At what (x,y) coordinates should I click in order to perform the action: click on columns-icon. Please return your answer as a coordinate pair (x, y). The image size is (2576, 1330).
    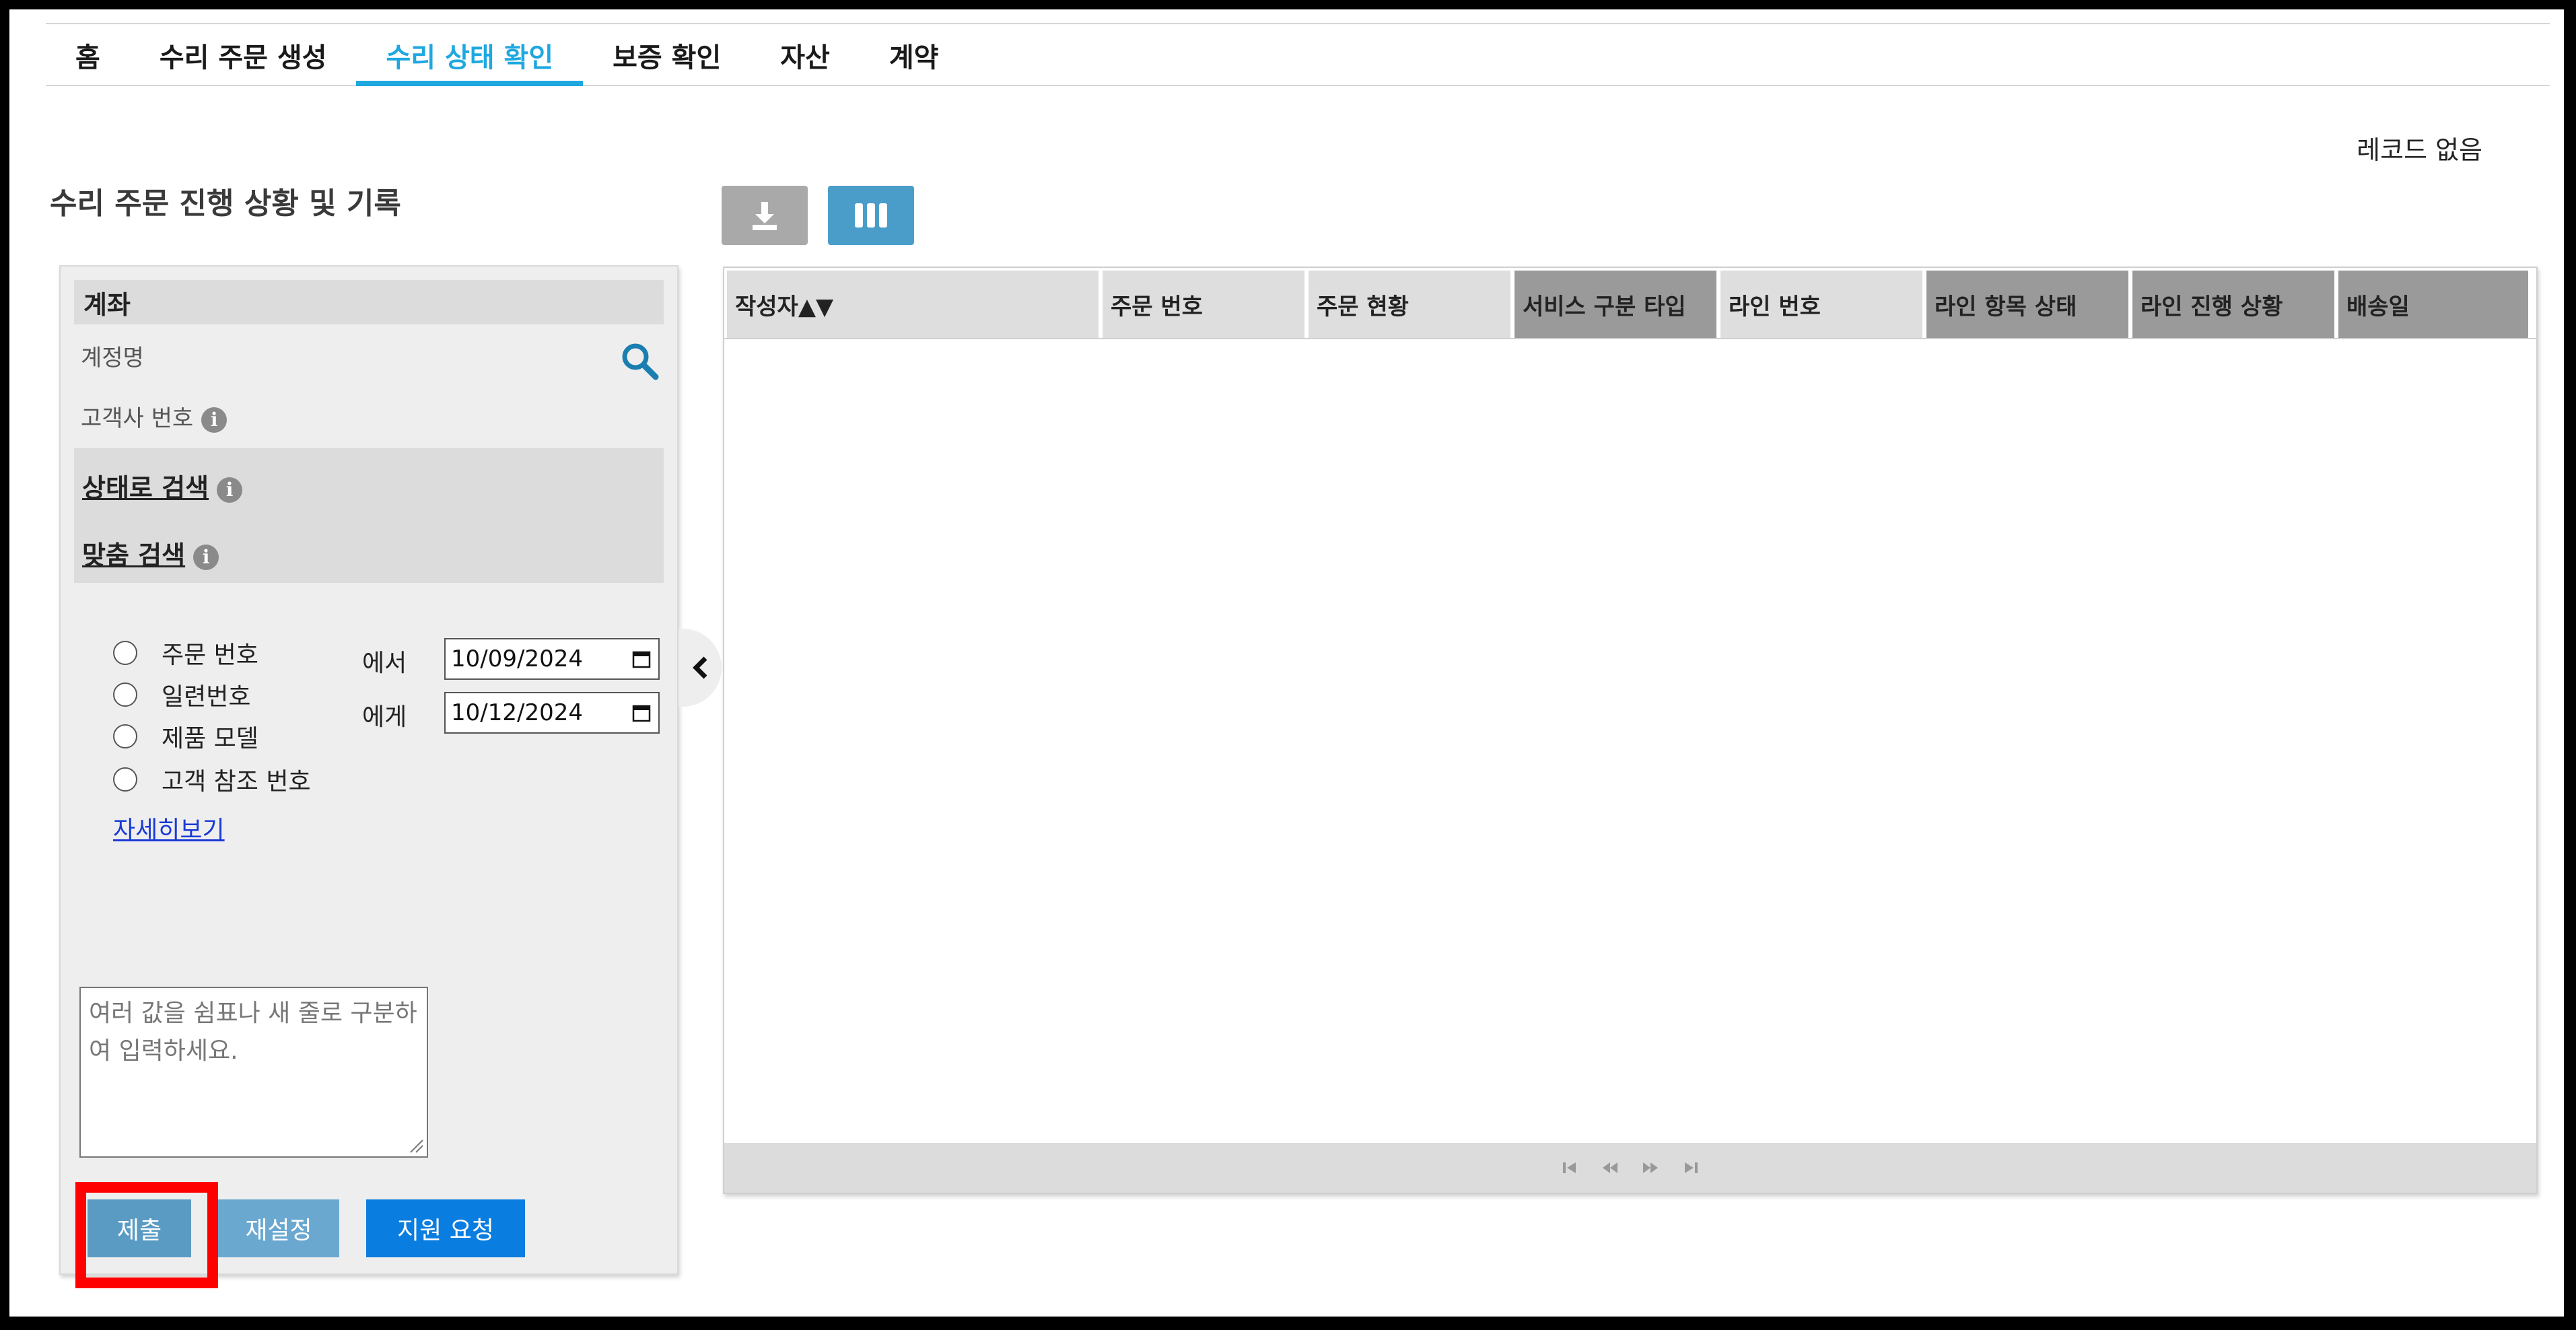
    Looking at the image, I should click on (871, 216).